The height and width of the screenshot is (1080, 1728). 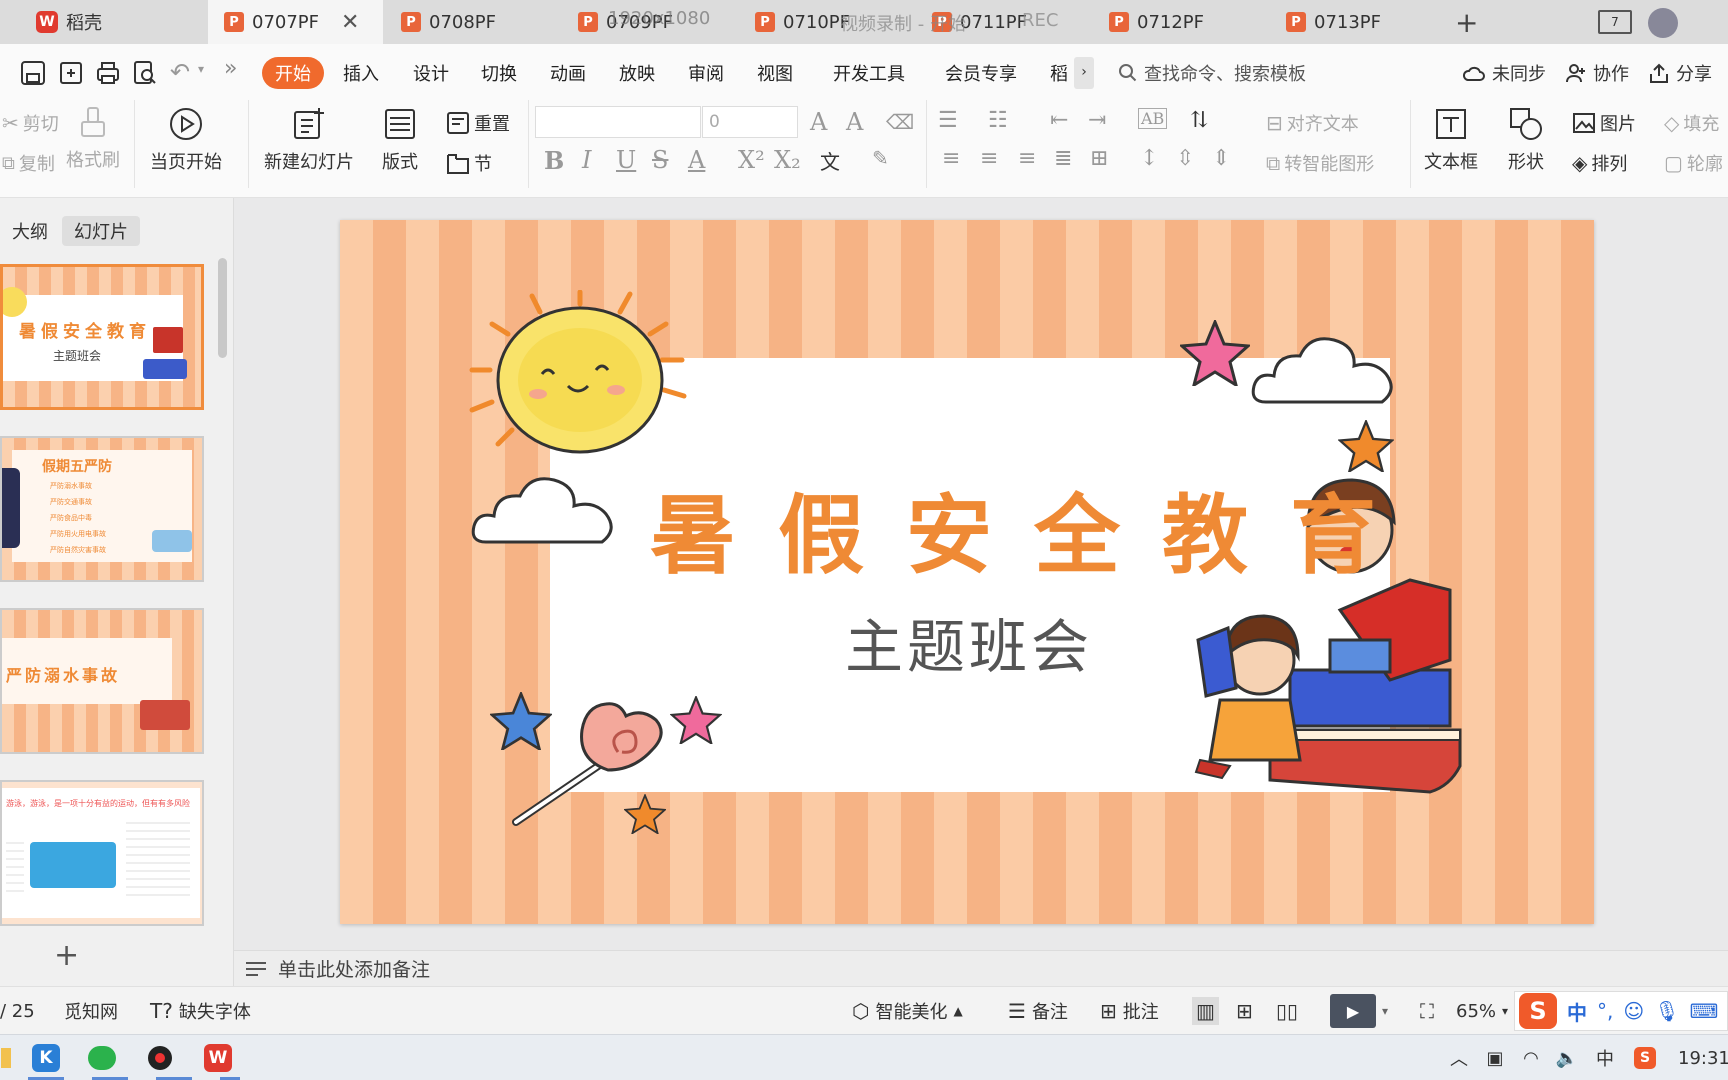 What do you see at coordinates (309, 140) in the screenshot?
I see `new-slide-button: 新建幻灯片` at bounding box center [309, 140].